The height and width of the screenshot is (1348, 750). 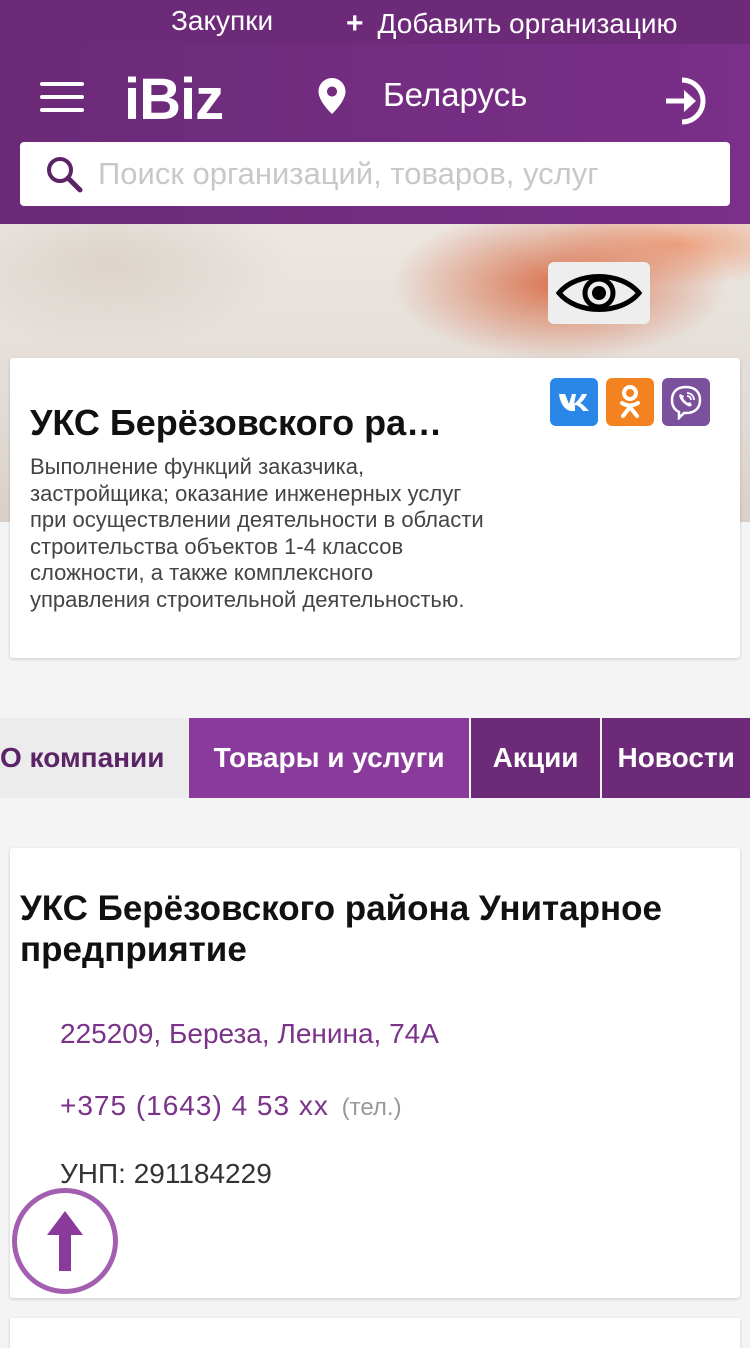 I want to click on phone-note: (тел.), so click(x=371, y=1107).